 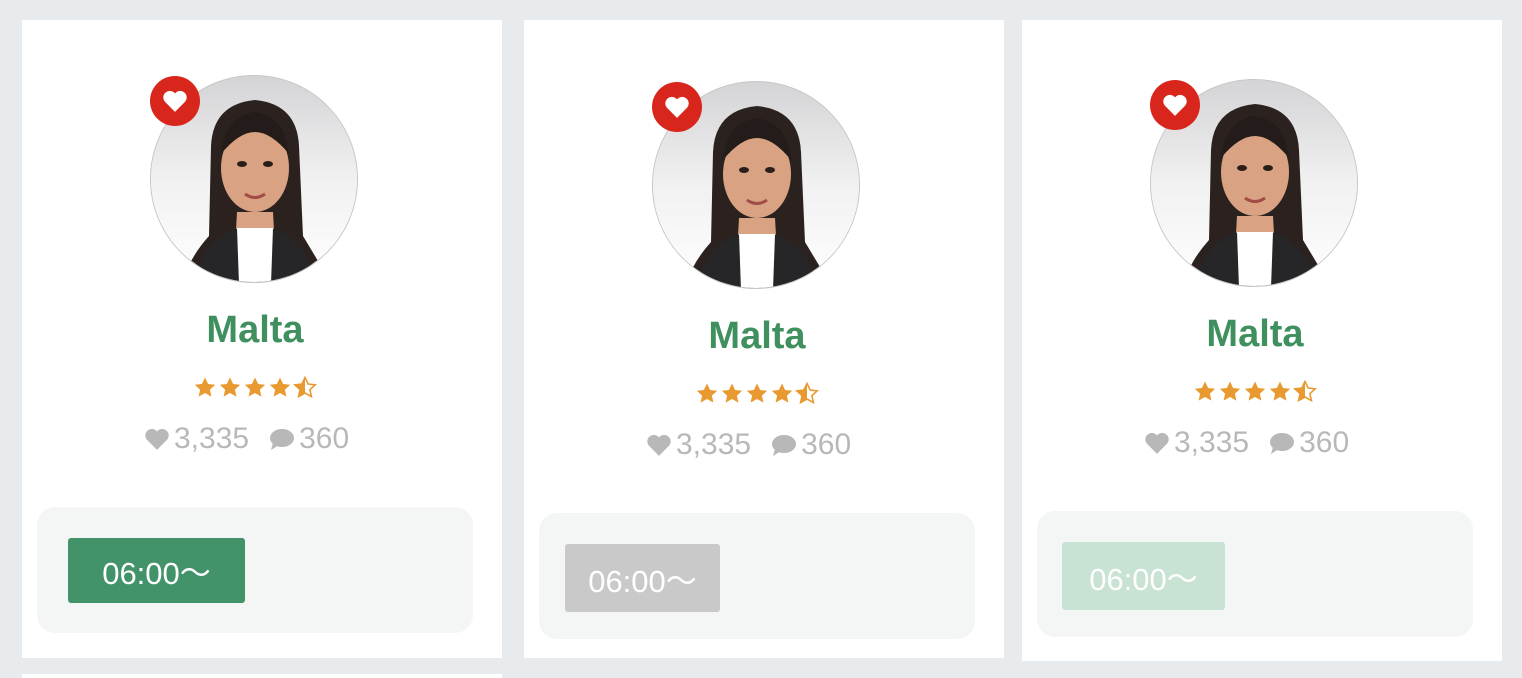 What do you see at coordinates (262, 676) in the screenshot?
I see `next-card-edge` at bounding box center [262, 676].